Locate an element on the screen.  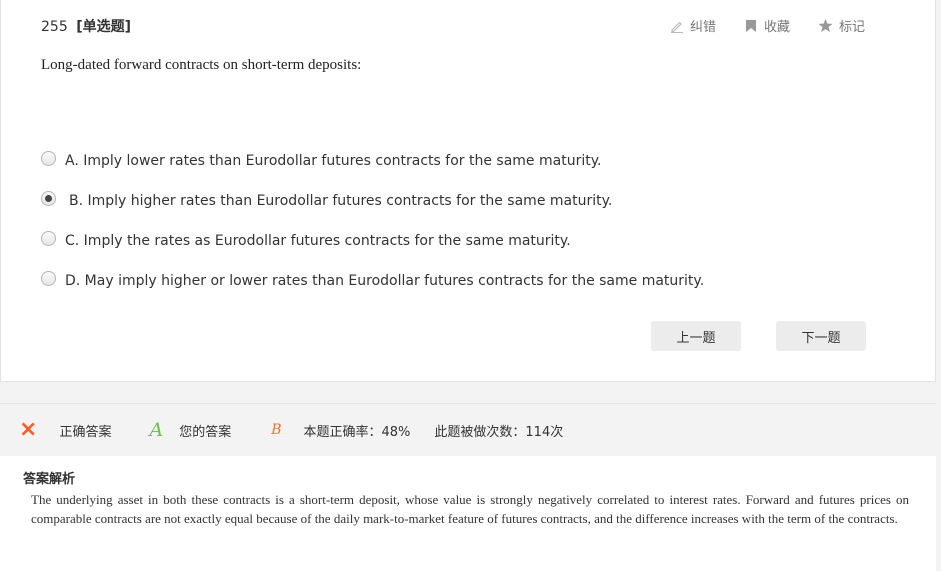
mark-label: 标记 is located at coordinates (851, 27).